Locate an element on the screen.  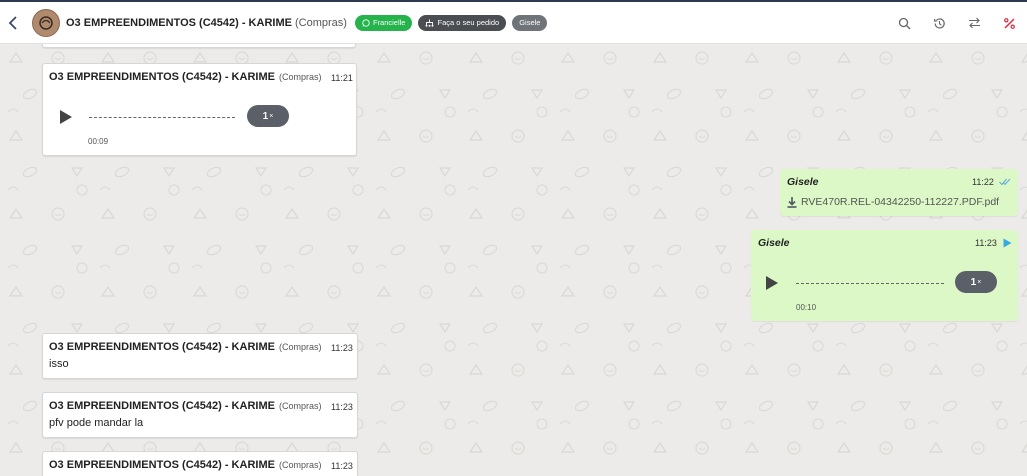
history-icon is located at coordinates (939, 23).